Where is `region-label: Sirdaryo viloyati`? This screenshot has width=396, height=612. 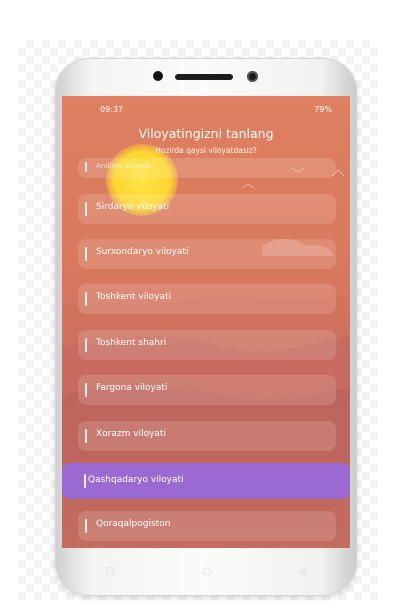 region-label: Sirdaryo viloyati is located at coordinates (133, 207).